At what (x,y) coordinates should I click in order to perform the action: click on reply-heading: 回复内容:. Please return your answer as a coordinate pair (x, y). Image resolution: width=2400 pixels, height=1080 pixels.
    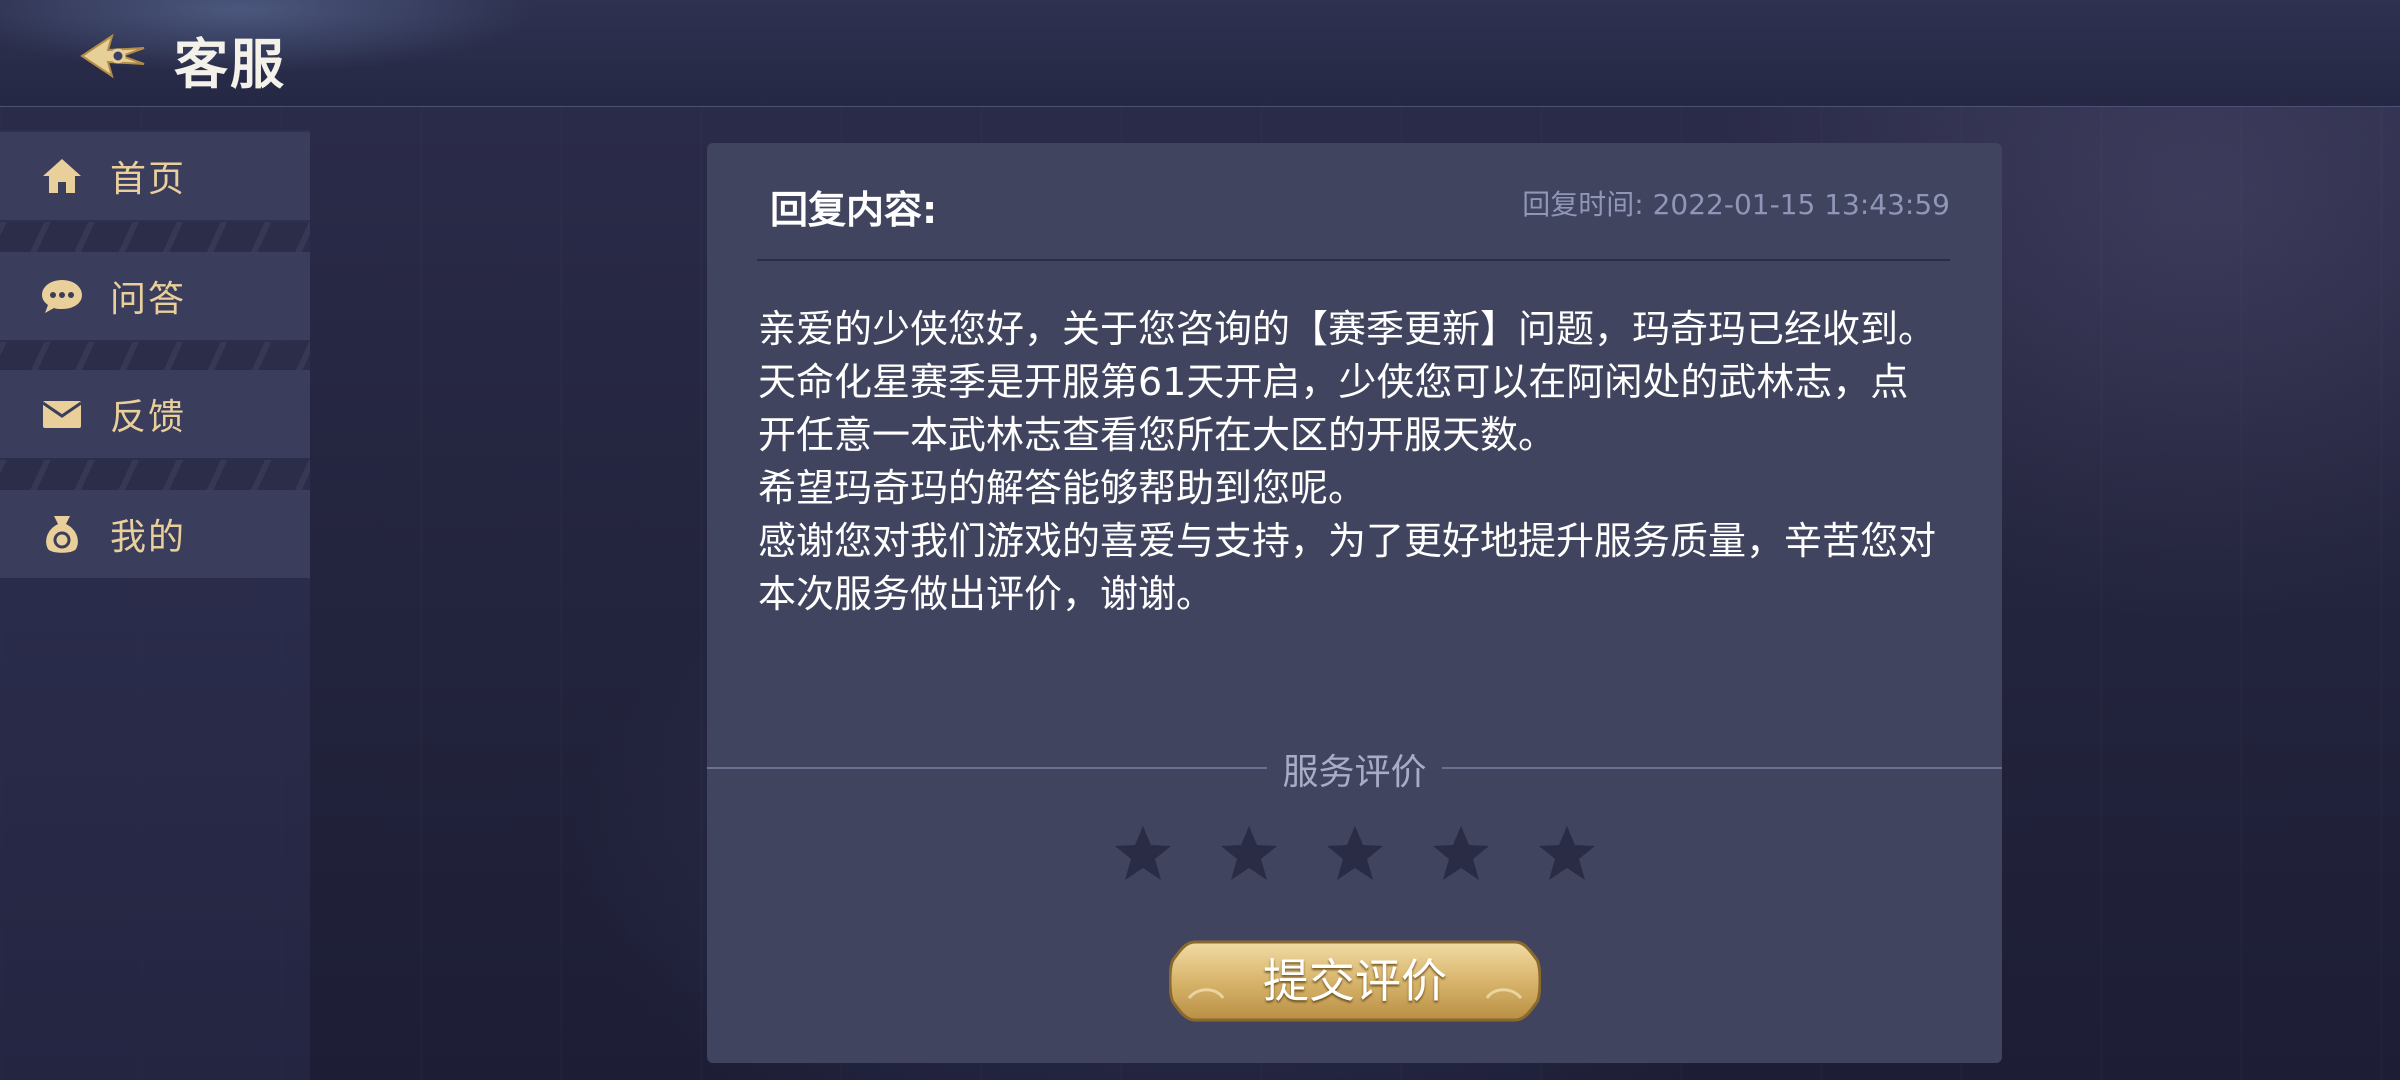
    Looking at the image, I should click on (854, 210).